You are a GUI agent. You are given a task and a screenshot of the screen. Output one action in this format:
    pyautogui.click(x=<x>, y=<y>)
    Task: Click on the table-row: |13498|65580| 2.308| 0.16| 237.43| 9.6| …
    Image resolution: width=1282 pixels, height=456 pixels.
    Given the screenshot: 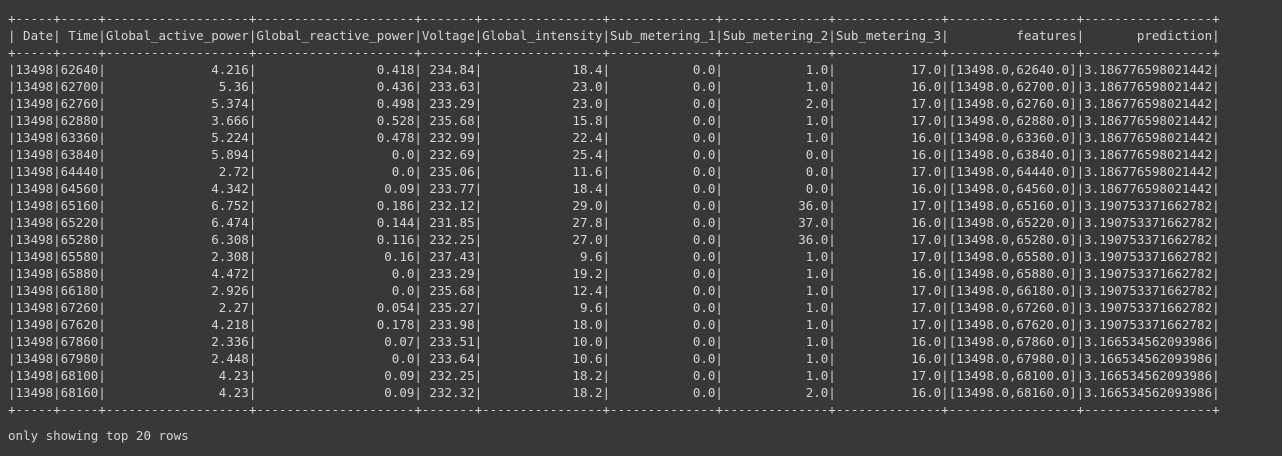 What is the action you would take?
    pyautogui.click(x=614, y=256)
    